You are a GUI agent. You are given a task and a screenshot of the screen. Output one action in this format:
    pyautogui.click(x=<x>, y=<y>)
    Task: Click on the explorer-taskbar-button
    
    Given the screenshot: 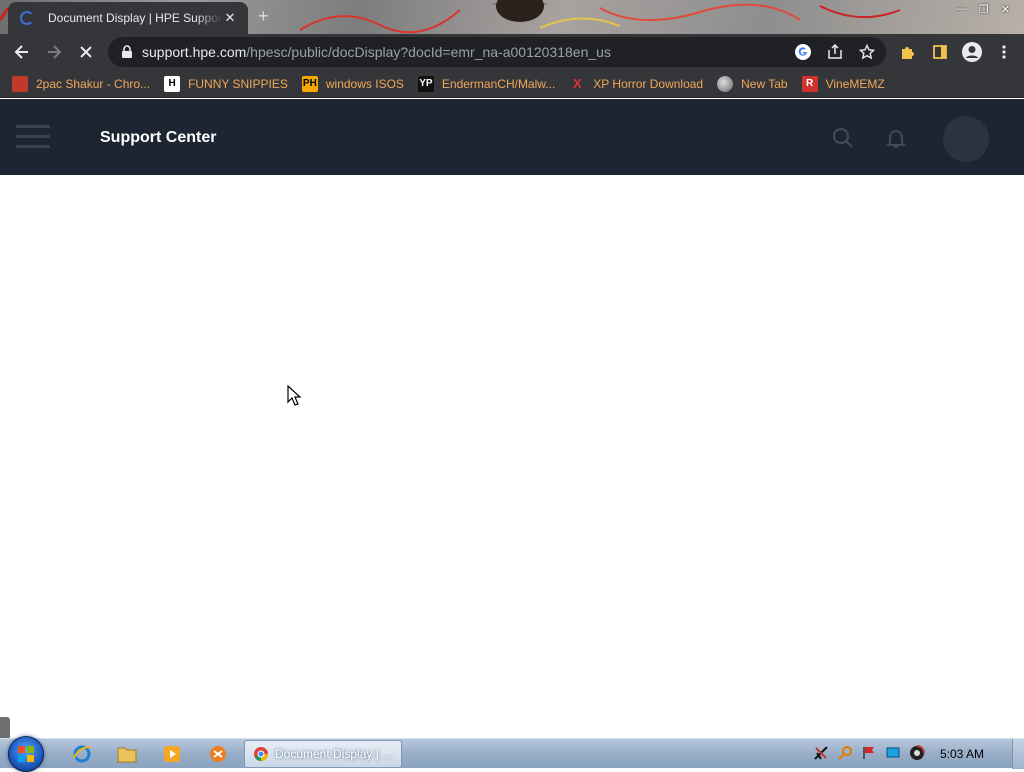 What is the action you would take?
    pyautogui.click(x=127, y=754)
    